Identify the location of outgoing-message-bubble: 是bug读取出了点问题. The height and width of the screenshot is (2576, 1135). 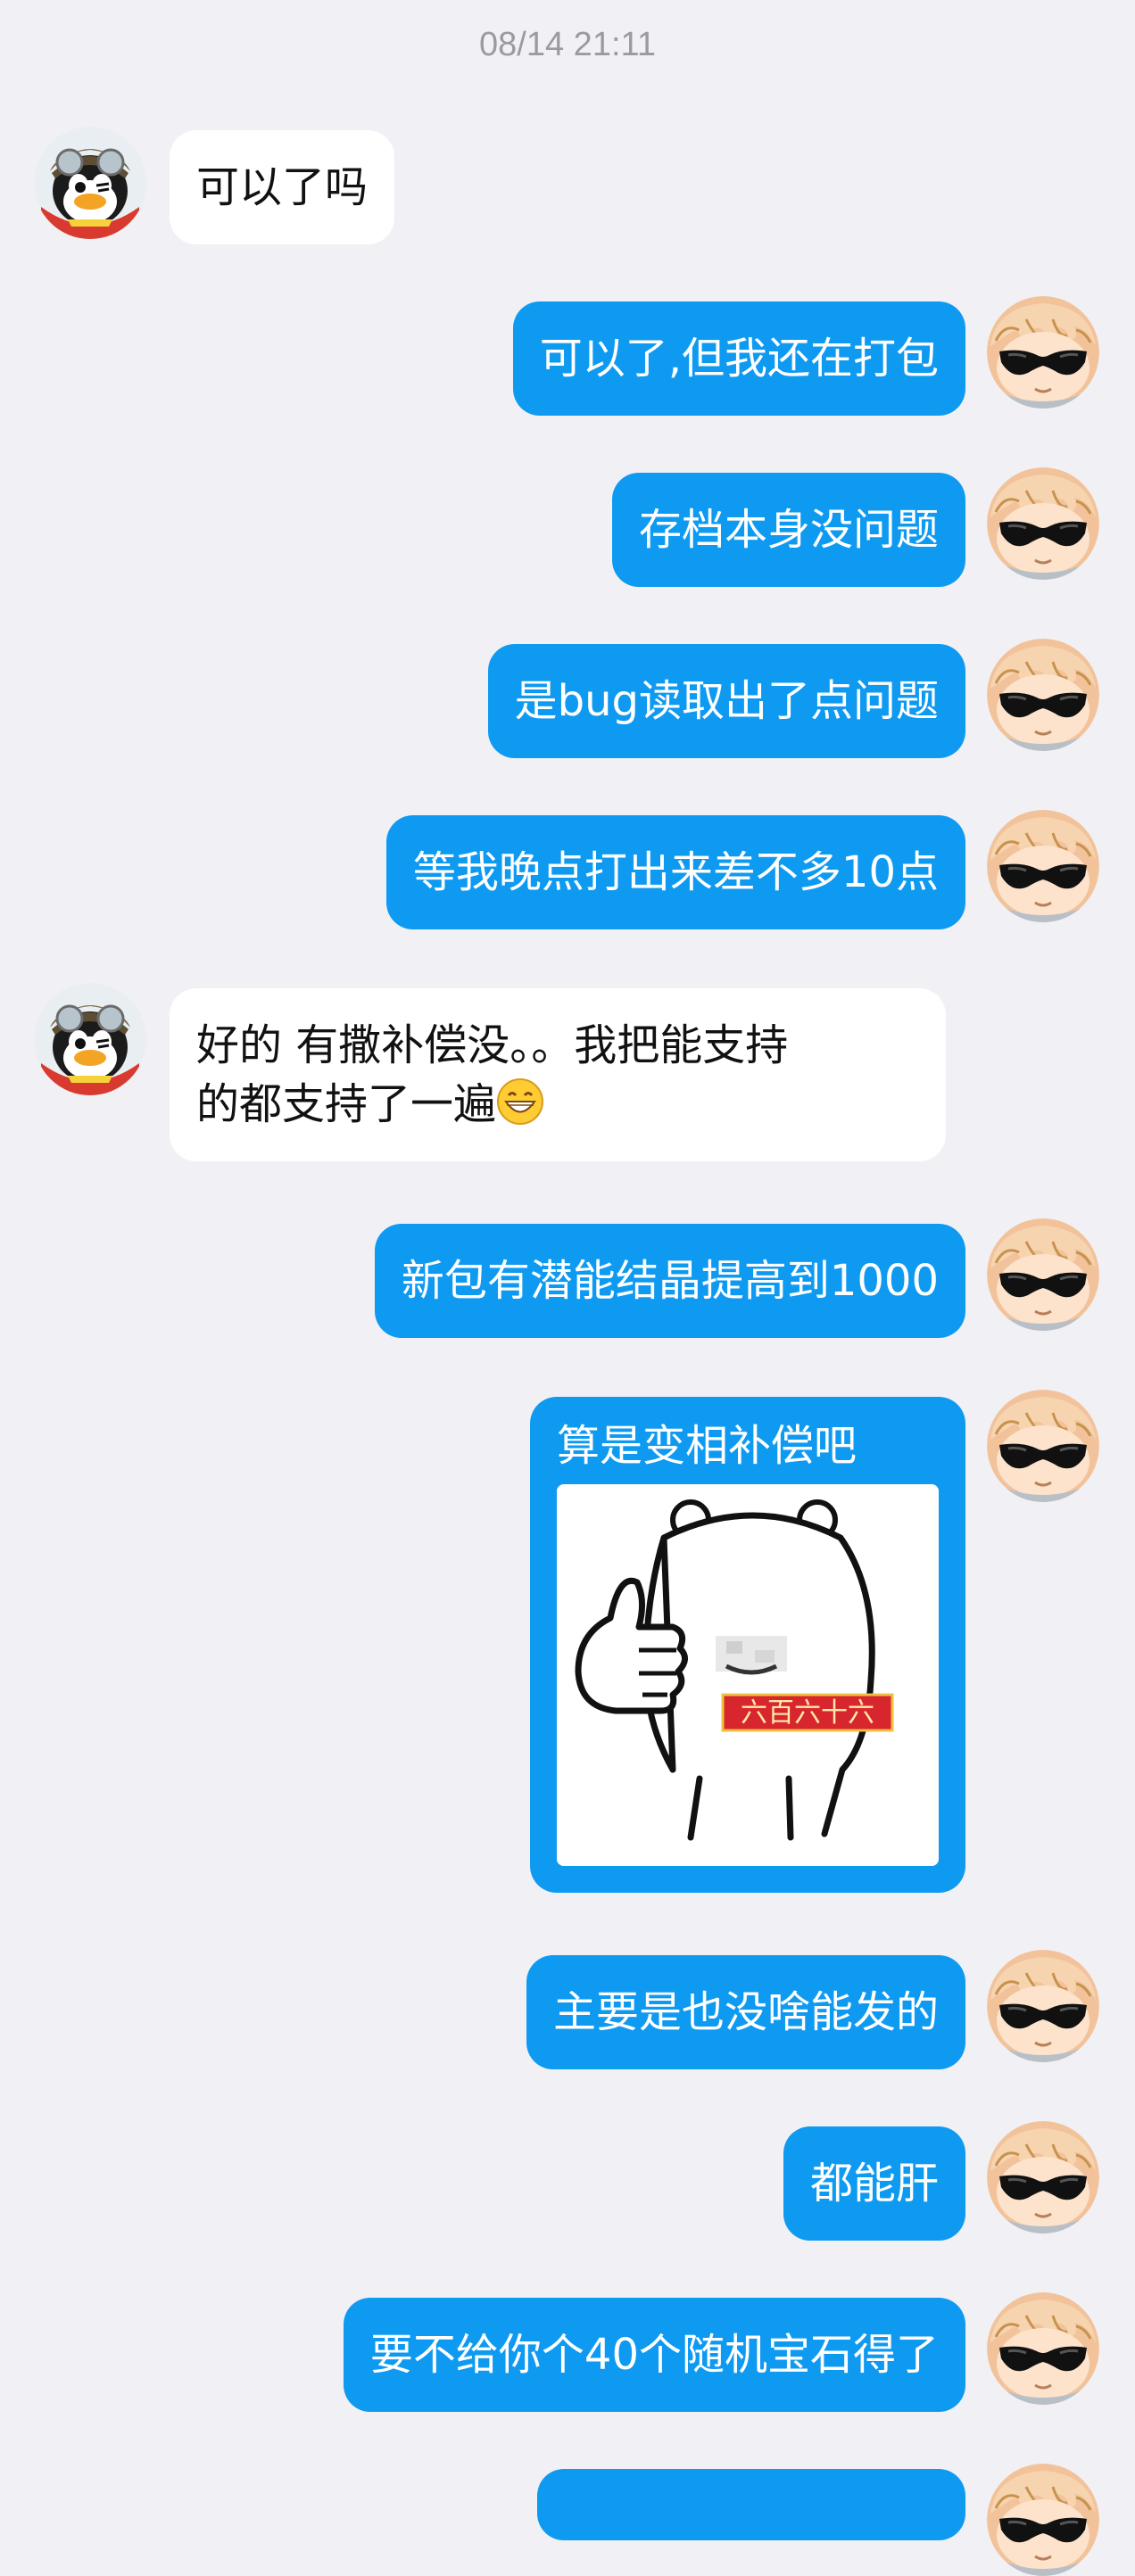
(726, 701).